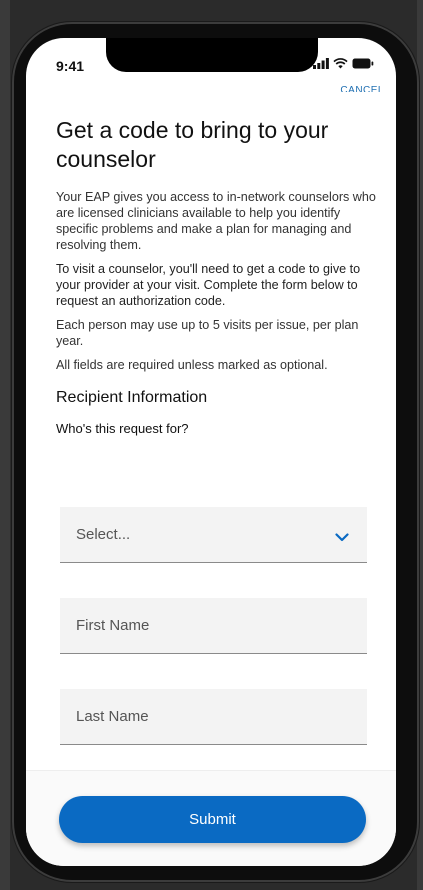 This screenshot has height=890, width=423. Describe the element at coordinates (70, 66) in the screenshot. I see `status-time: 9:41` at that location.